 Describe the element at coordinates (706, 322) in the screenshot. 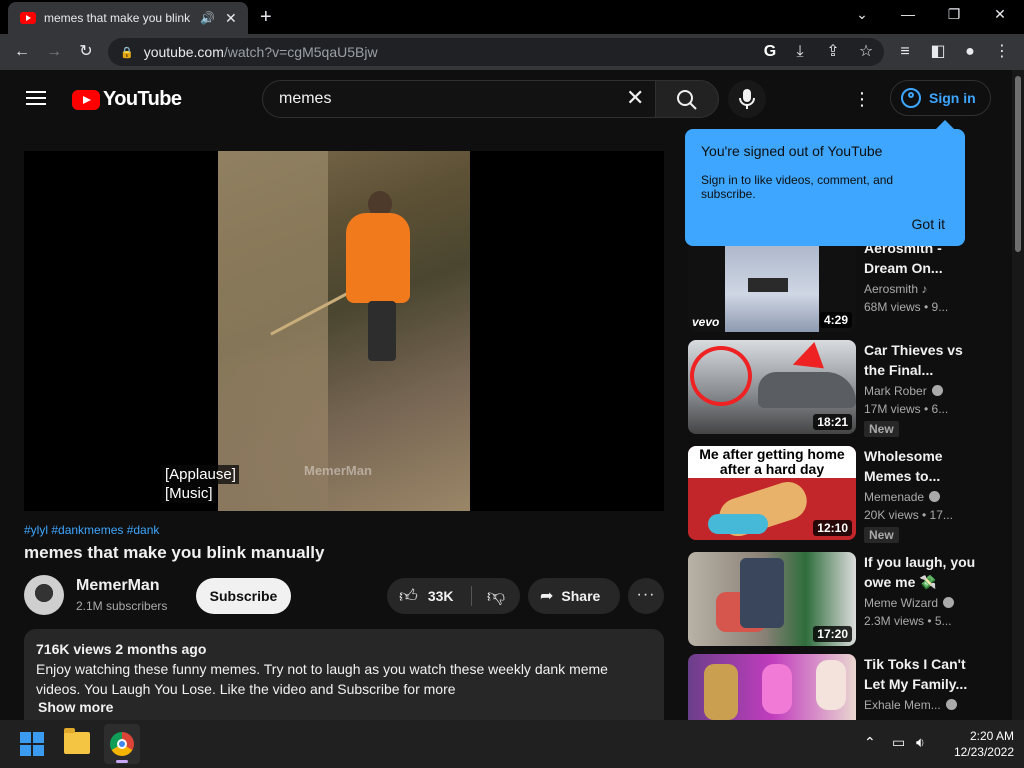

I see `vevo-label: vevo` at that location.